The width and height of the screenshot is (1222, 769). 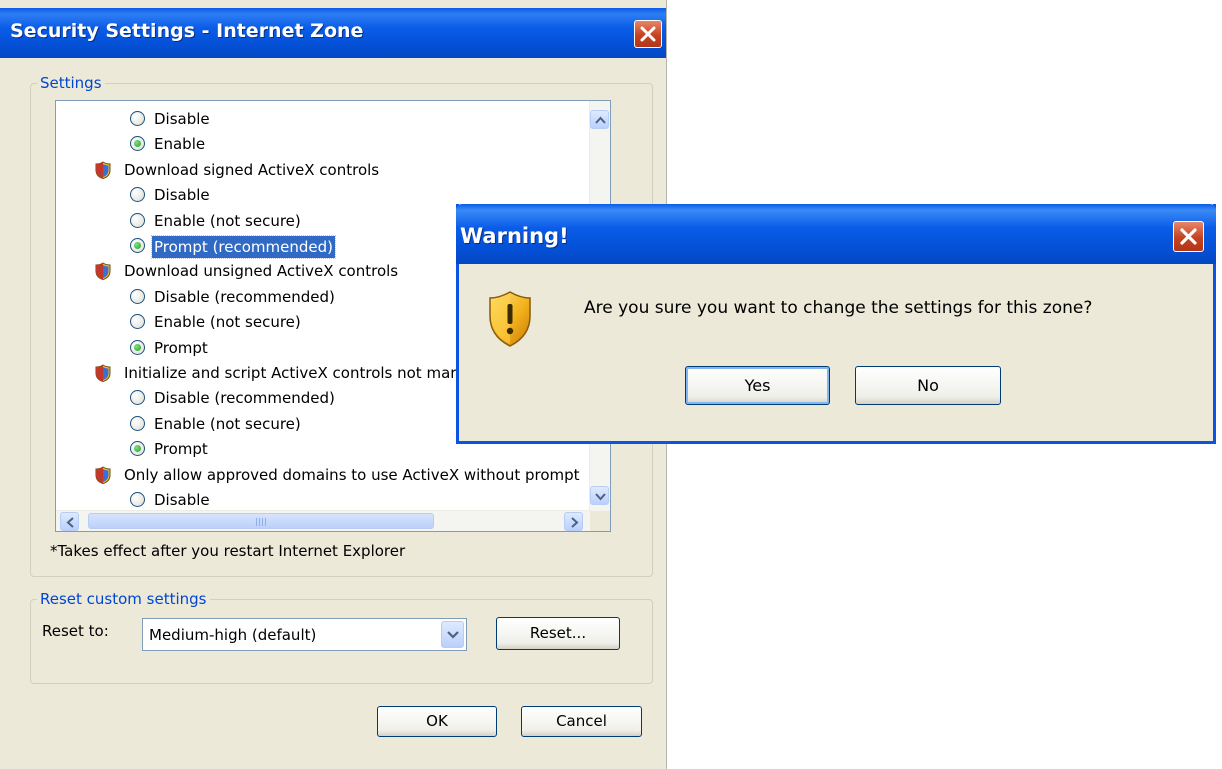 What do you see at coordinates (187, 31) in the screenshot?
I see `window-title: Security Settings - Internet Zone` at bounding box center [187, 31].